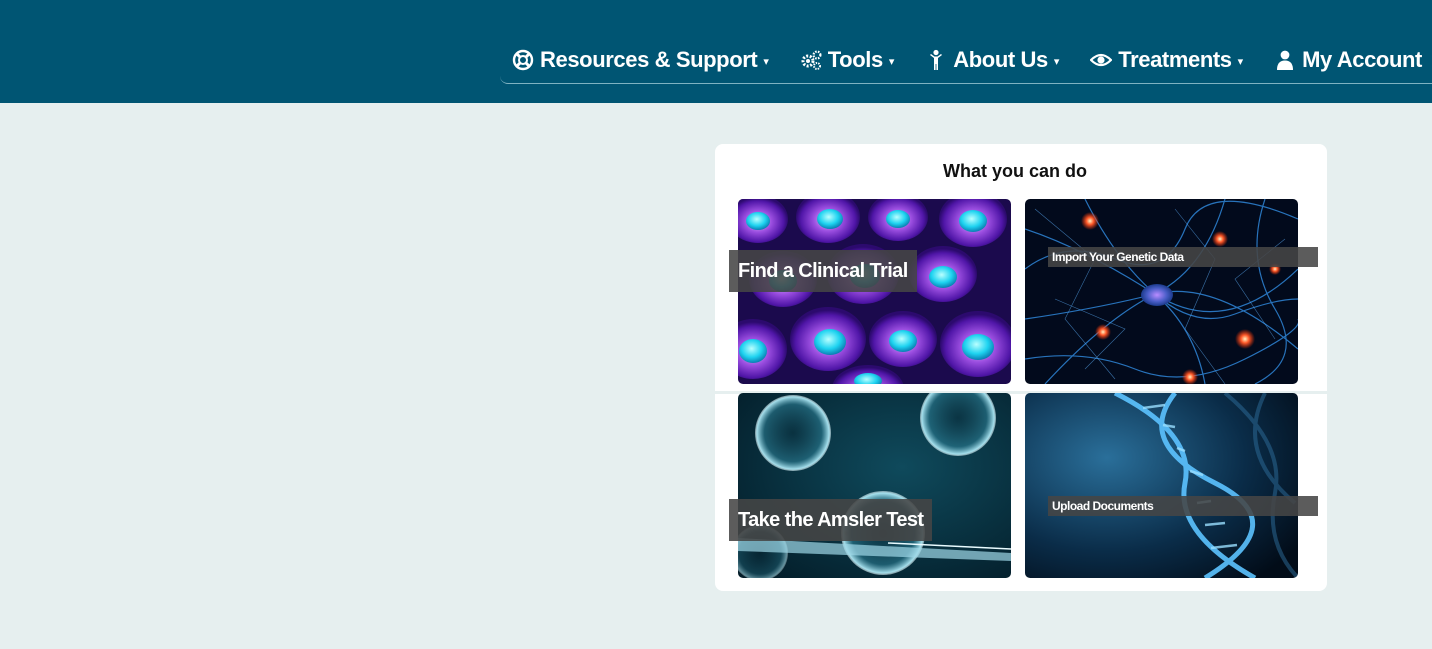 This screenshot has height=649, width=1432. Describe the element at coordinates (1015, 171) in the screenshot. I see `panel-title: What you can do` at that location.